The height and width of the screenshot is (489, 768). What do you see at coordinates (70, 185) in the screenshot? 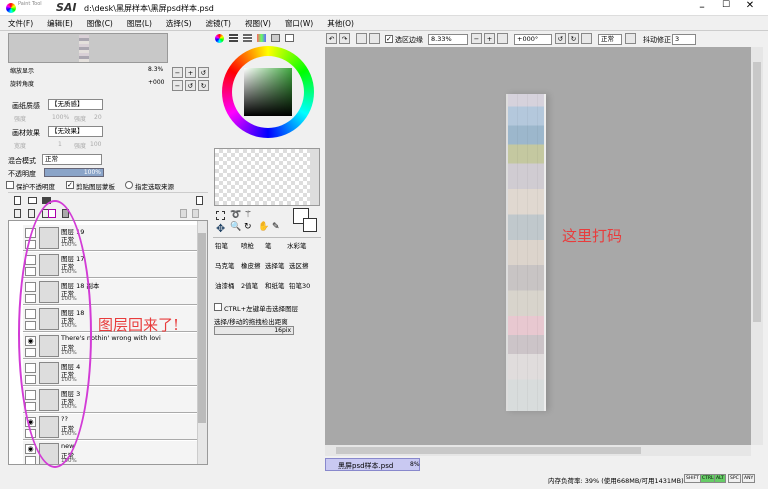
I see `clip-mask-checkbox: ✓` at bounding box center [70, 185].